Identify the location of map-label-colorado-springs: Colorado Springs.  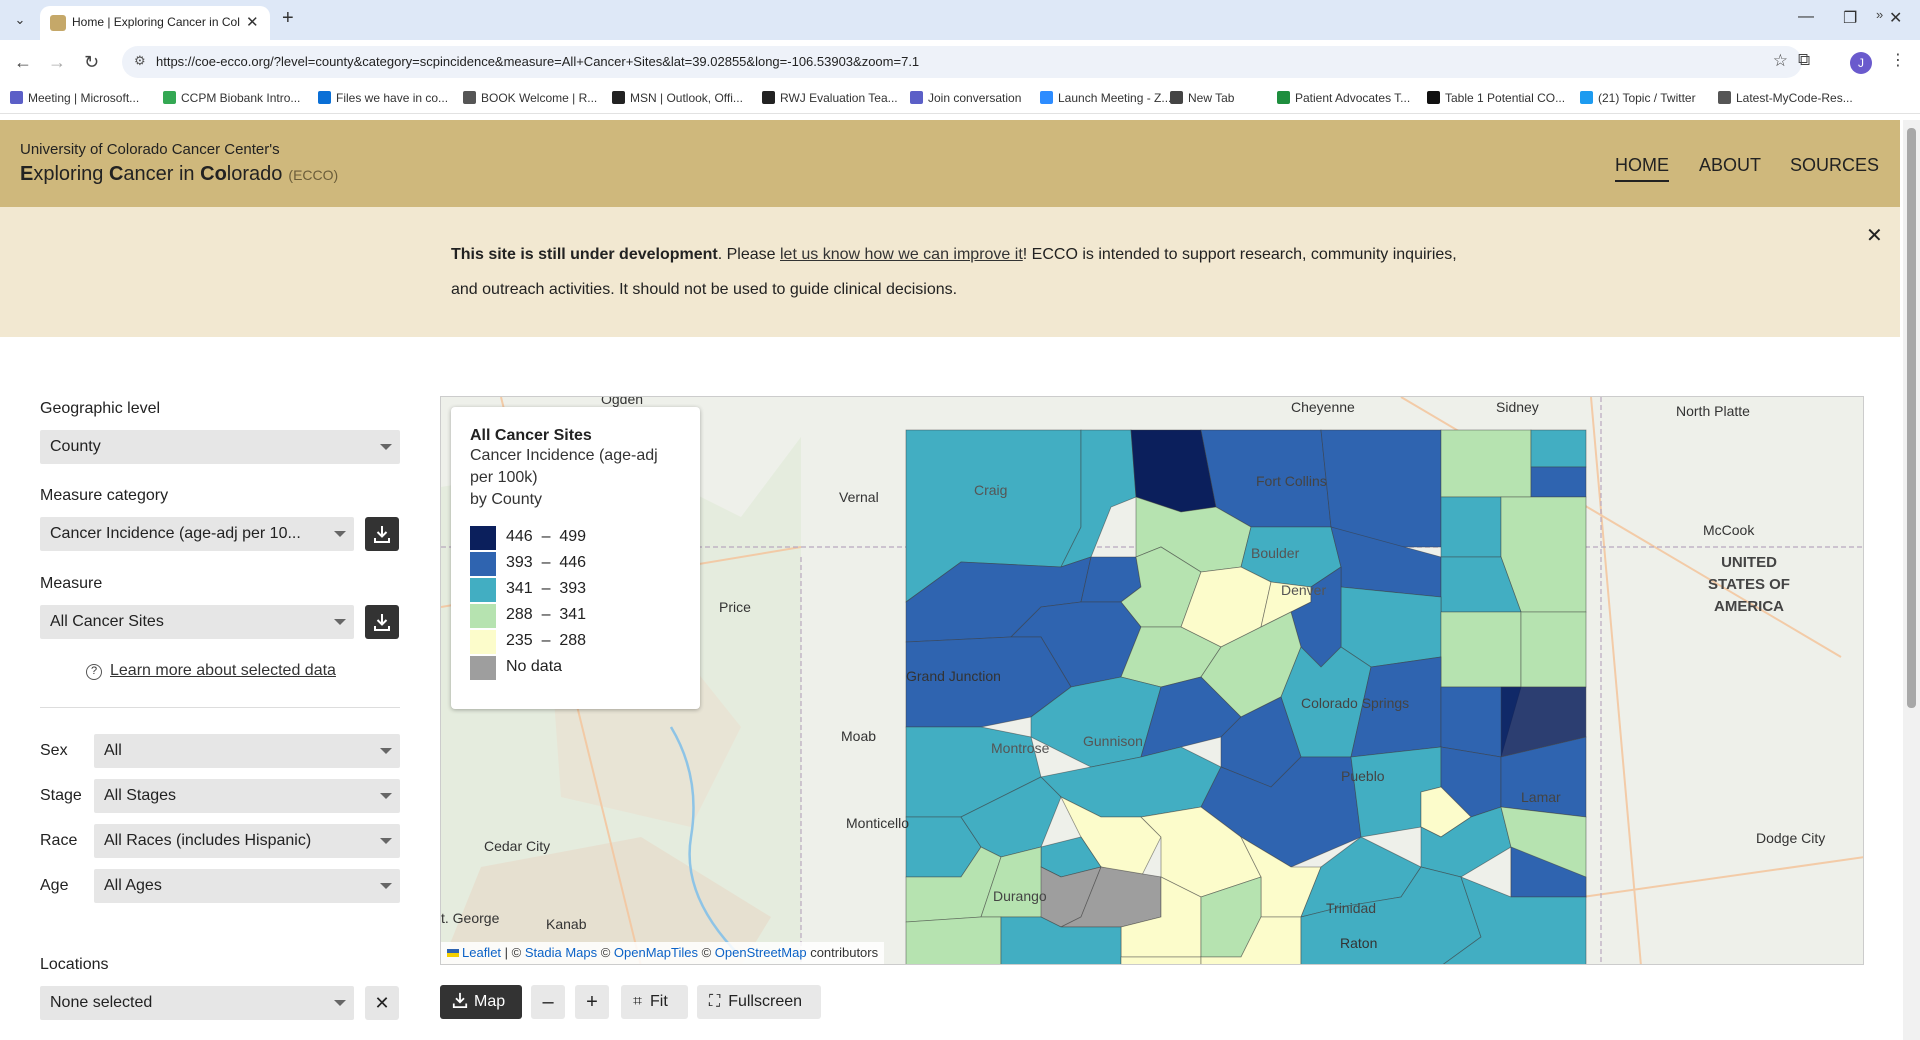
(1355, 703).